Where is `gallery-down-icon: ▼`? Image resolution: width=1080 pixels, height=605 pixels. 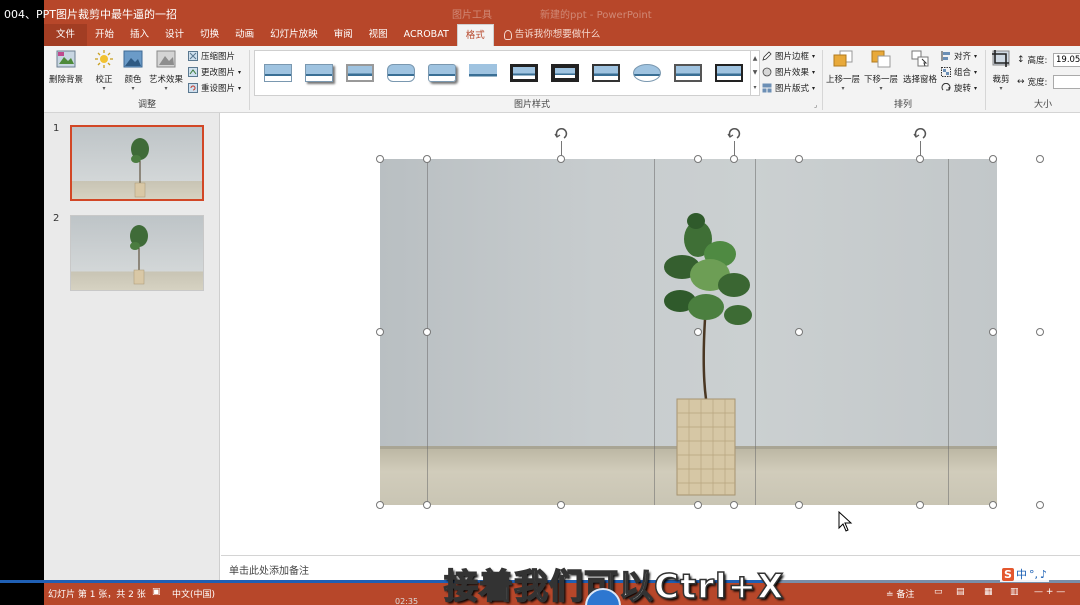
gallery-down-icon: ▼ is located at coordinates (755, 72).